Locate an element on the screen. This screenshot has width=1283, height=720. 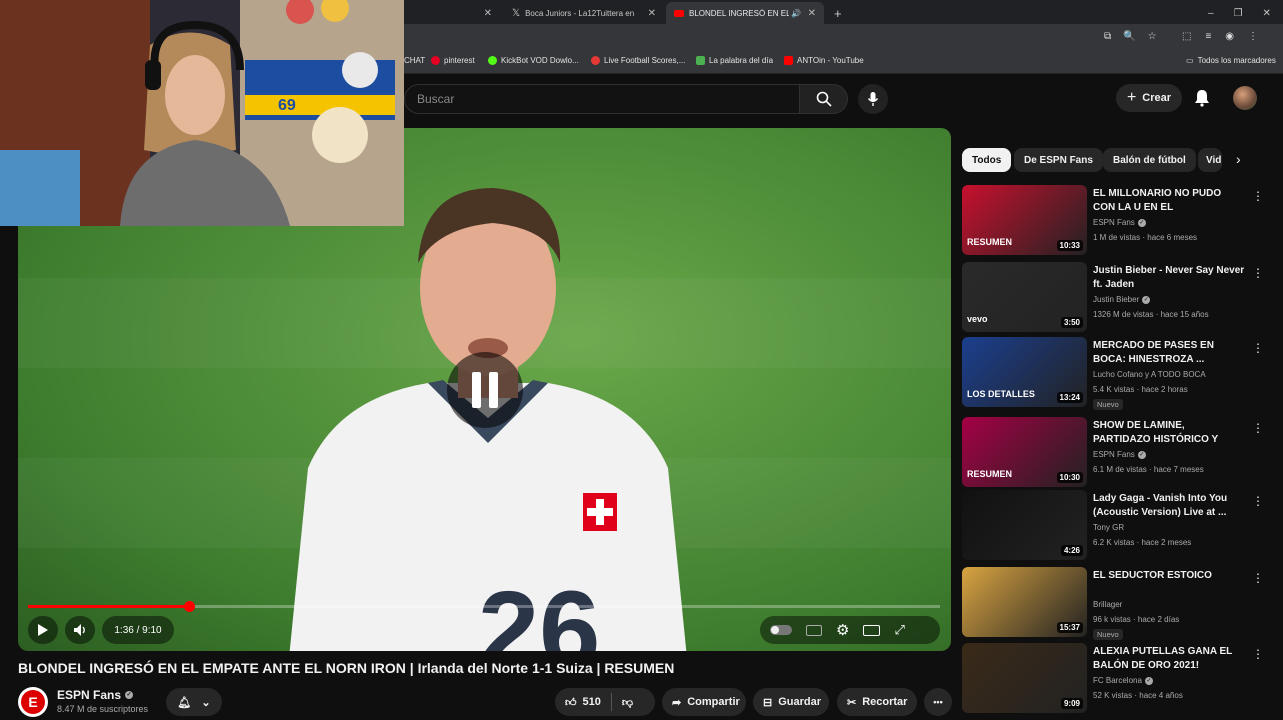
video-thumbnail: 4:26 is located at coordinates (1024, 525).